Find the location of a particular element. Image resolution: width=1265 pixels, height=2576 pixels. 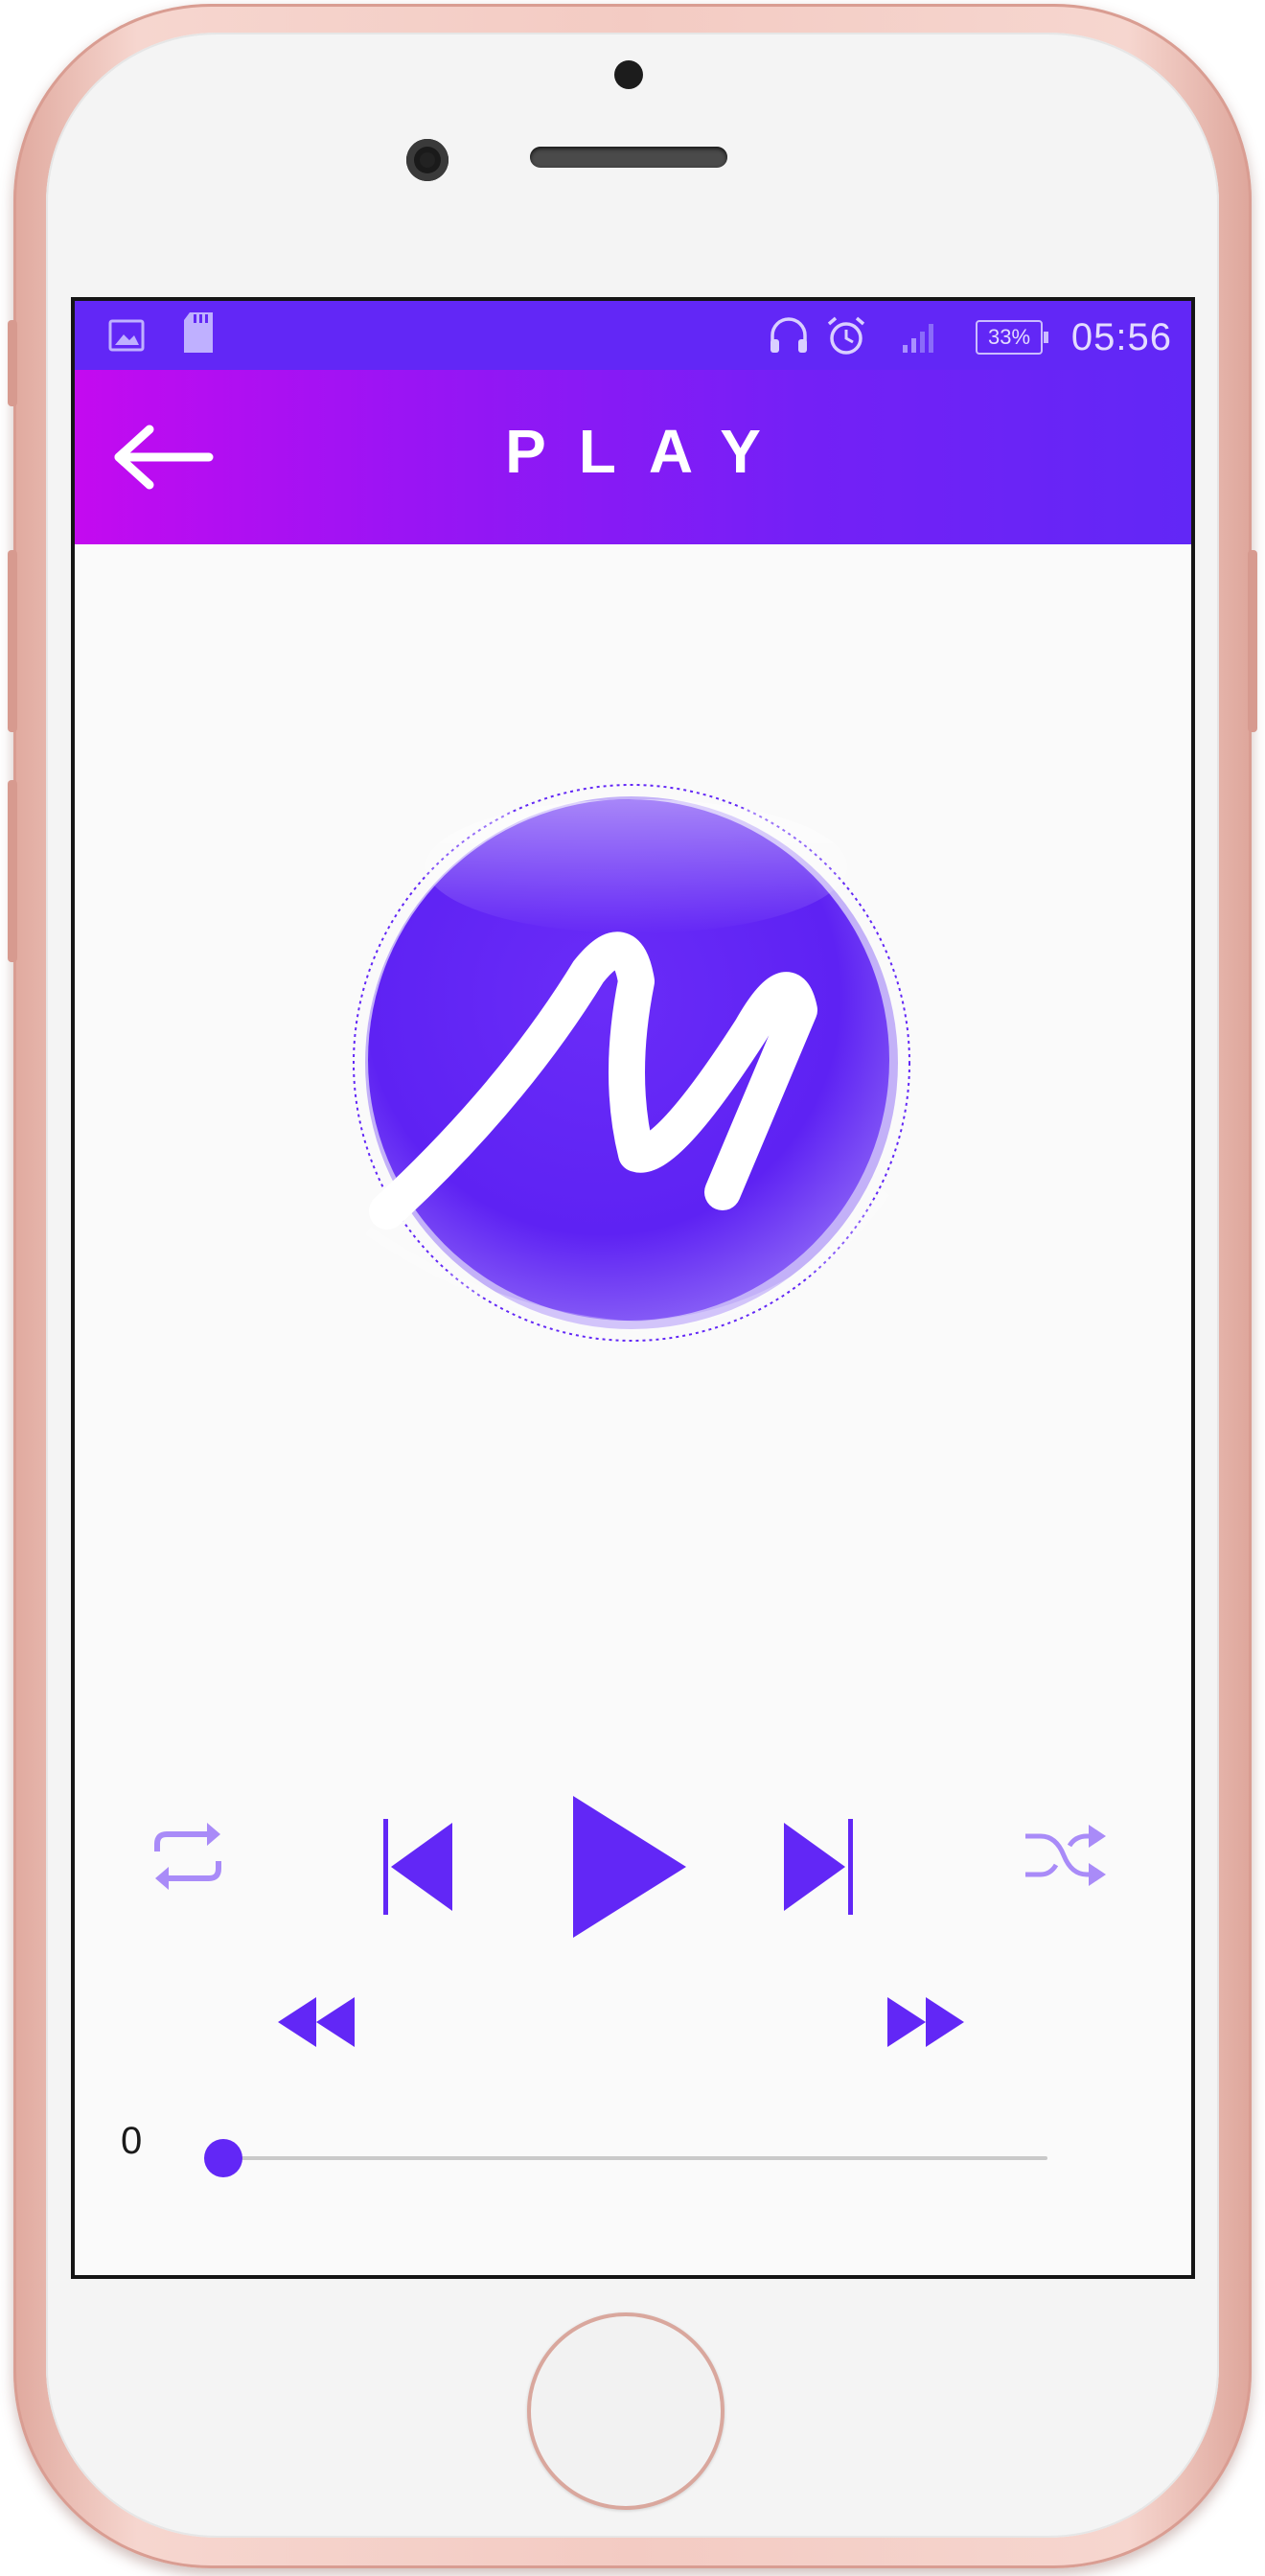

current-time: 0 is located at coordinates (132, 2141).